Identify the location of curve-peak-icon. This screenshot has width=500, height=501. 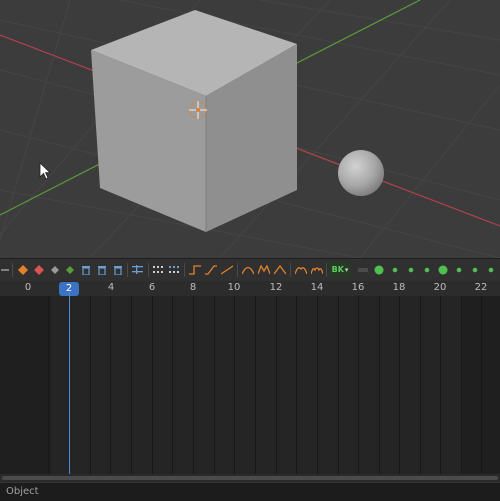
(263, 269).